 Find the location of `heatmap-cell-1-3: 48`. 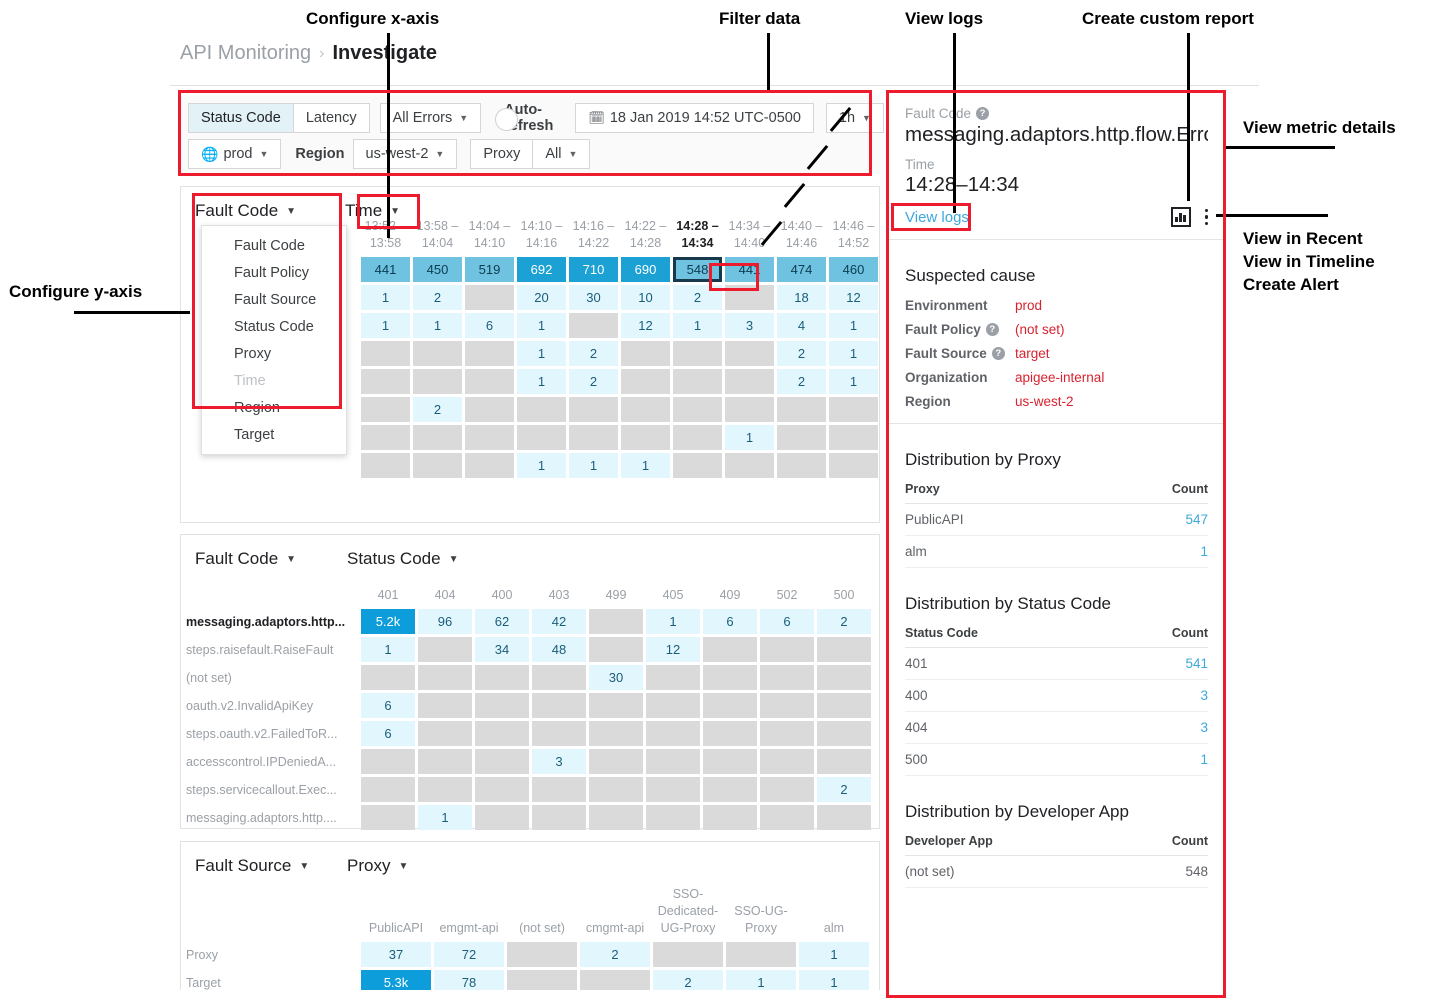

heatmap-cell-1-3: 48 is located at coordinates (559, 649).